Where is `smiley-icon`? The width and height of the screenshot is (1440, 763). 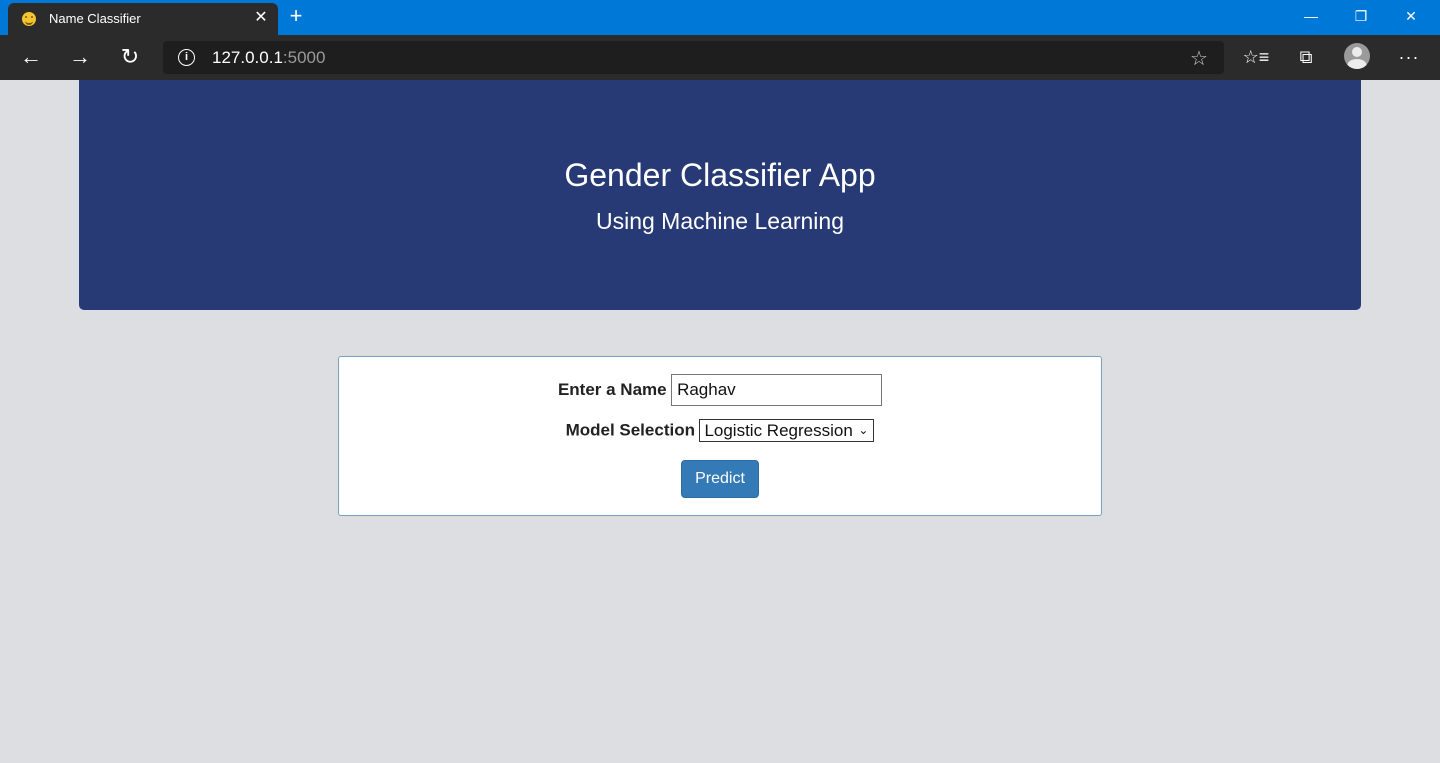
smiley-icon is located at coordinates (29, 19).